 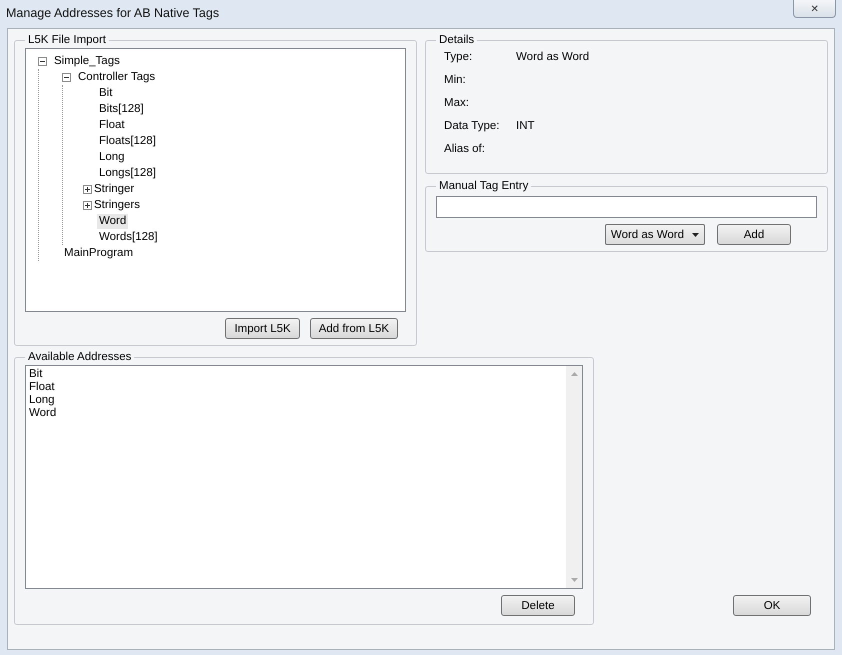 I want to click on field-label: Data Type:, so click(x=472, y=126).